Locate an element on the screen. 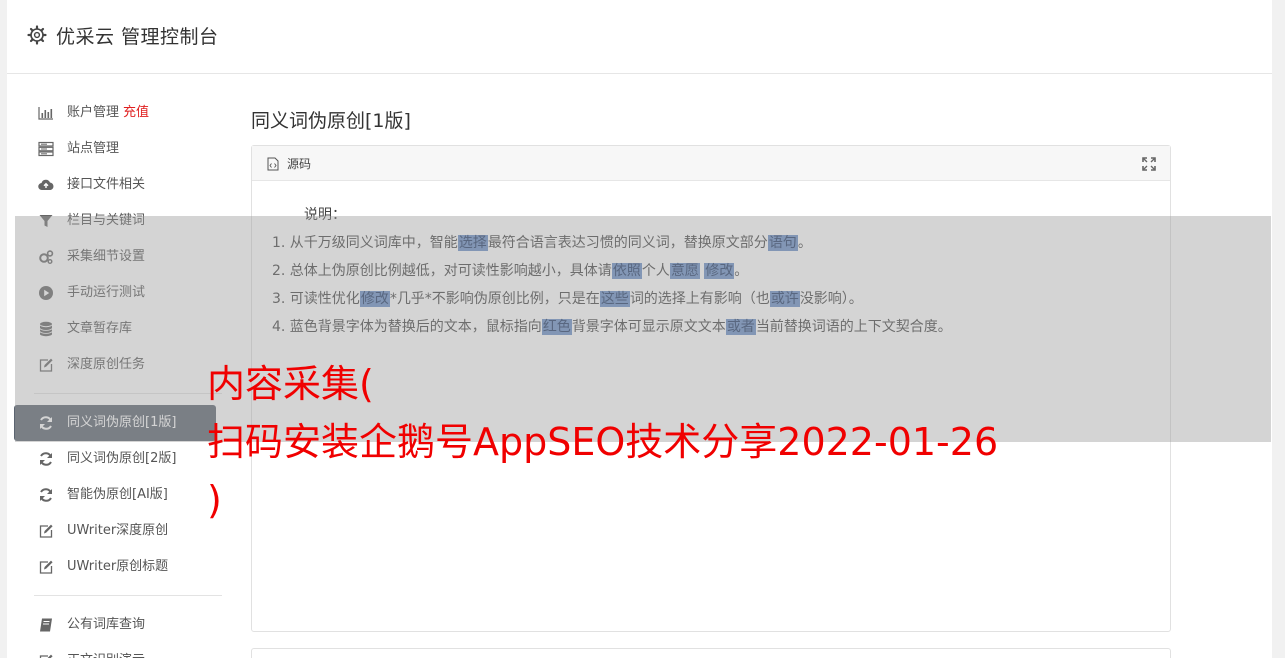  page-title: 同义词伪原创[1版] is located at coordinates (331, 121).